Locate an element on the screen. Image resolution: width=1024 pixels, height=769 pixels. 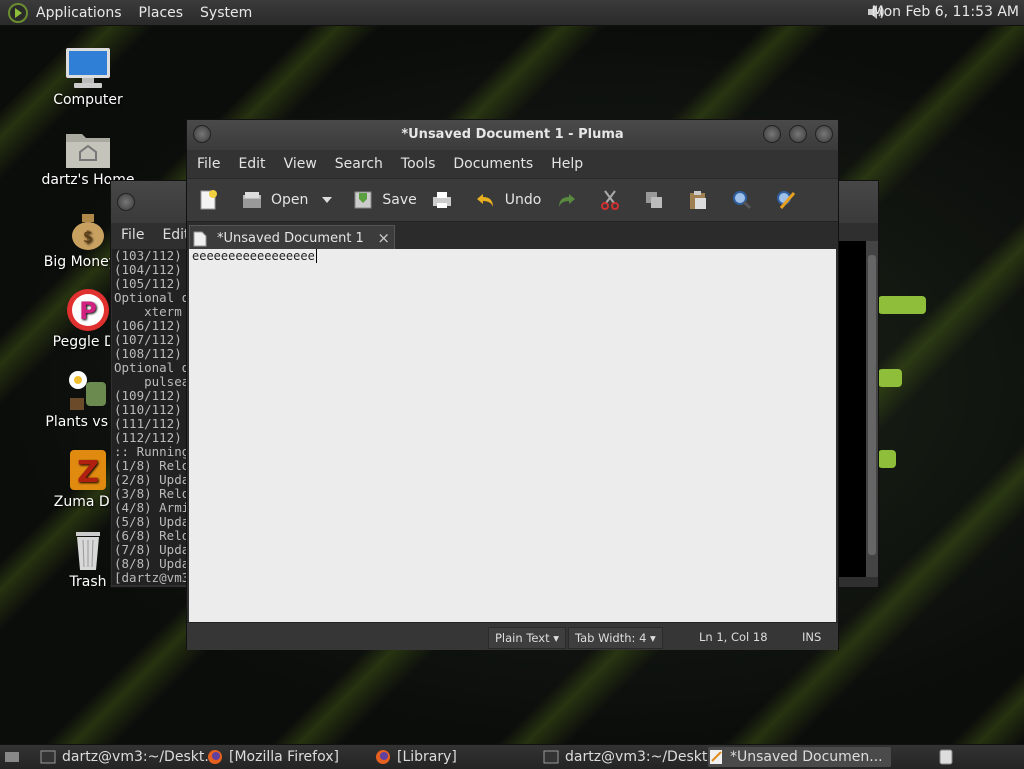
save-label: Save is located at coordinates (399, 200).